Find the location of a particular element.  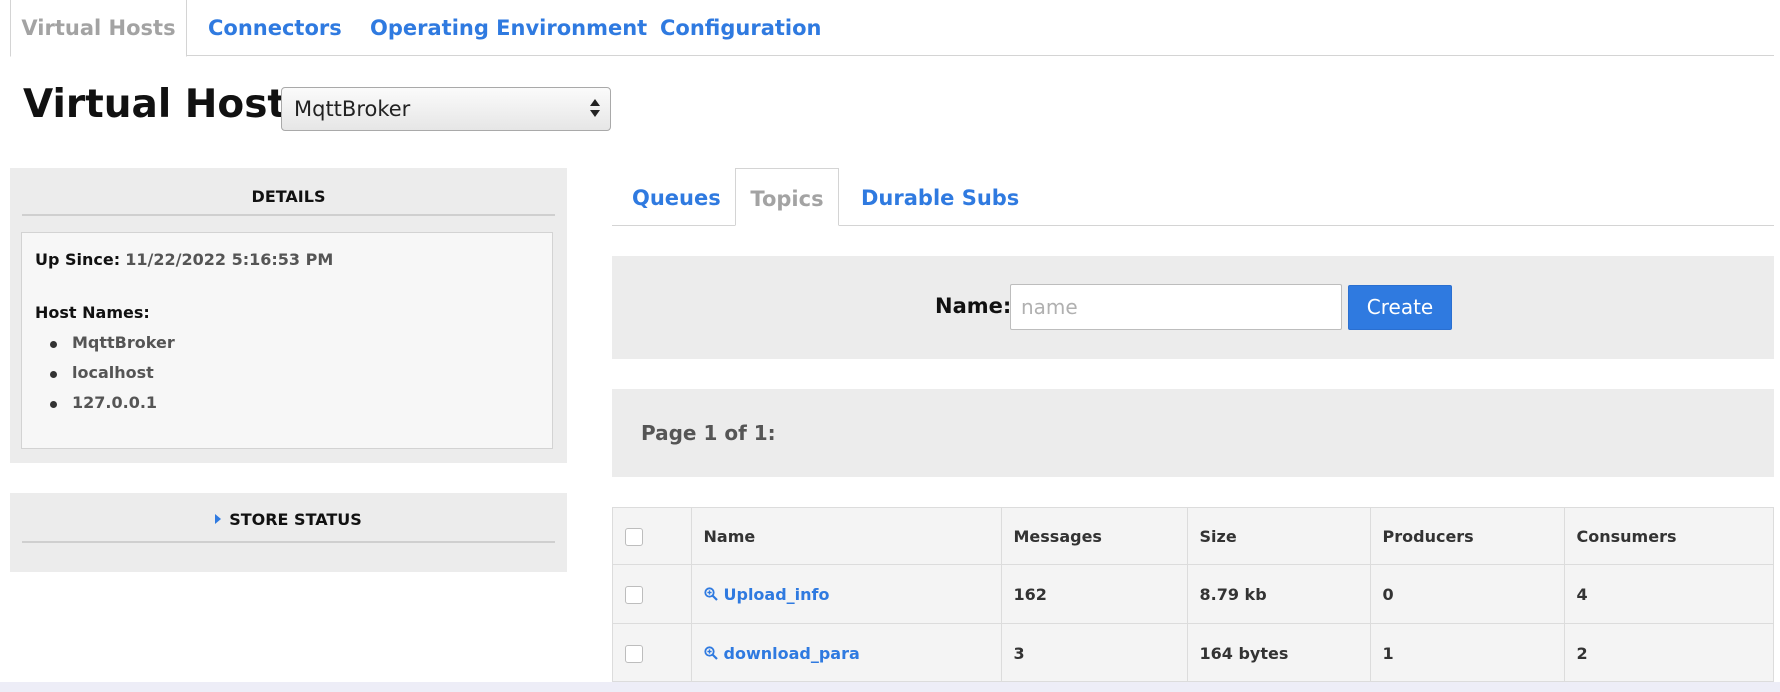

host-name-item: MqttBroker is located at coordinates (105, 340).